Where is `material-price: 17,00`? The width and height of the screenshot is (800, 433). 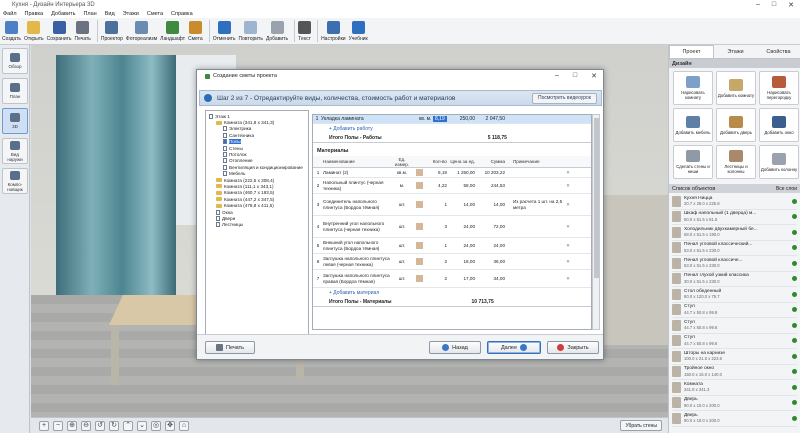 material-price: 17,00 is located at coordinates (461, 278).